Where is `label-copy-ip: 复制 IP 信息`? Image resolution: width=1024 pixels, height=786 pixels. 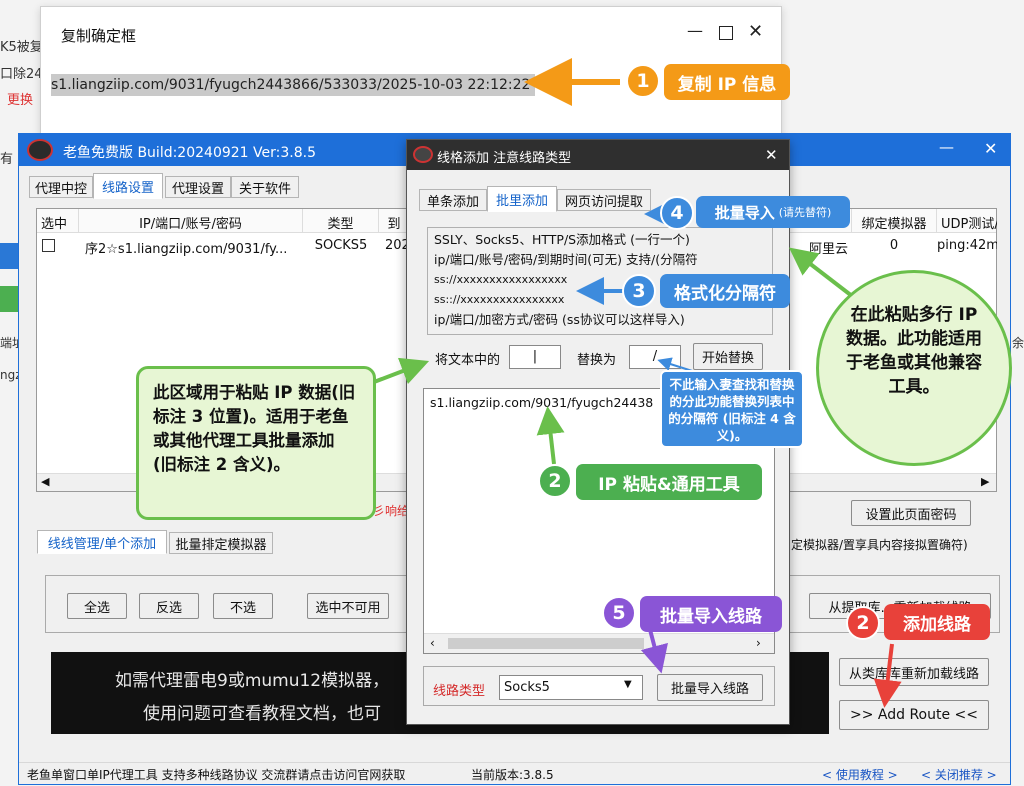
label-copy-ip: 复制 IP 信息 is located at coordinates (727, 82).